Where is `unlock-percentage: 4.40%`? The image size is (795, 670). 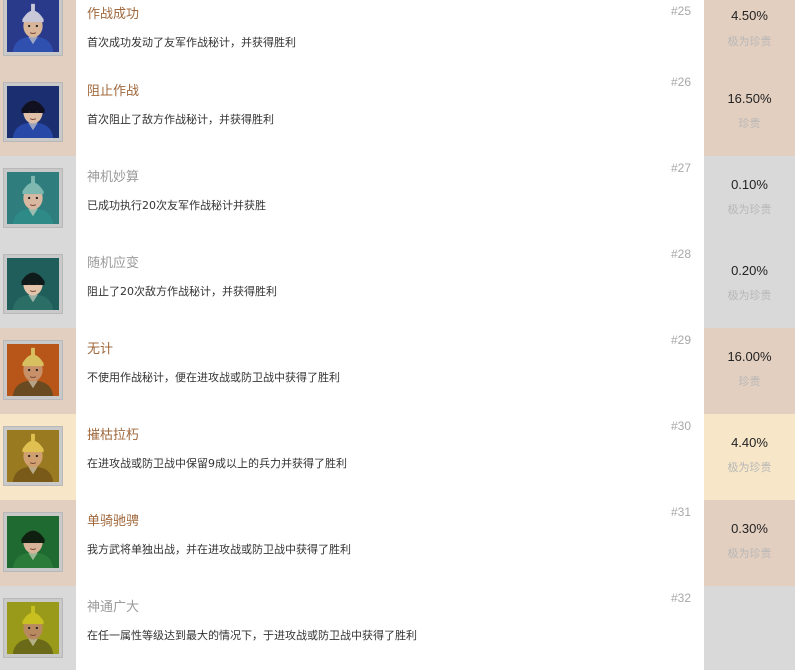 unlock-percentage: 4.40% is located at coordinates (749, 442).